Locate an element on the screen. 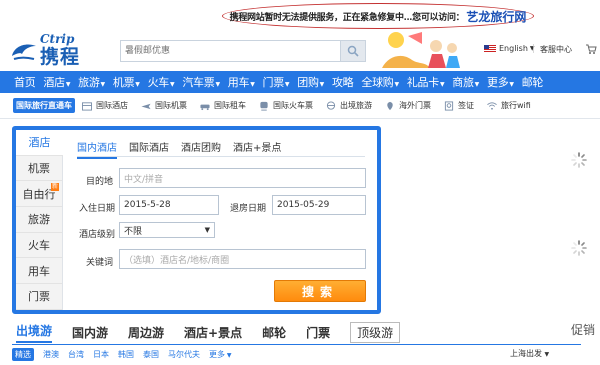 The height and width of the screenshot is (365, 600). sidebar-item: 机票 is located at coordinates (39, 169).